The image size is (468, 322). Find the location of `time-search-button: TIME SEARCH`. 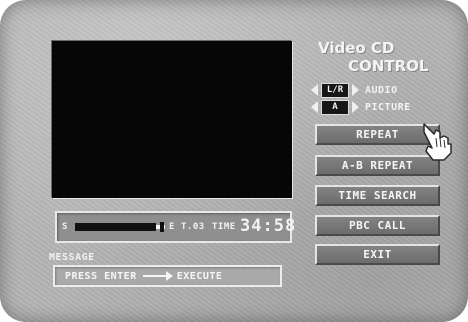

time-search-button: TIME SEARCH is located at coordinates (377, 195).